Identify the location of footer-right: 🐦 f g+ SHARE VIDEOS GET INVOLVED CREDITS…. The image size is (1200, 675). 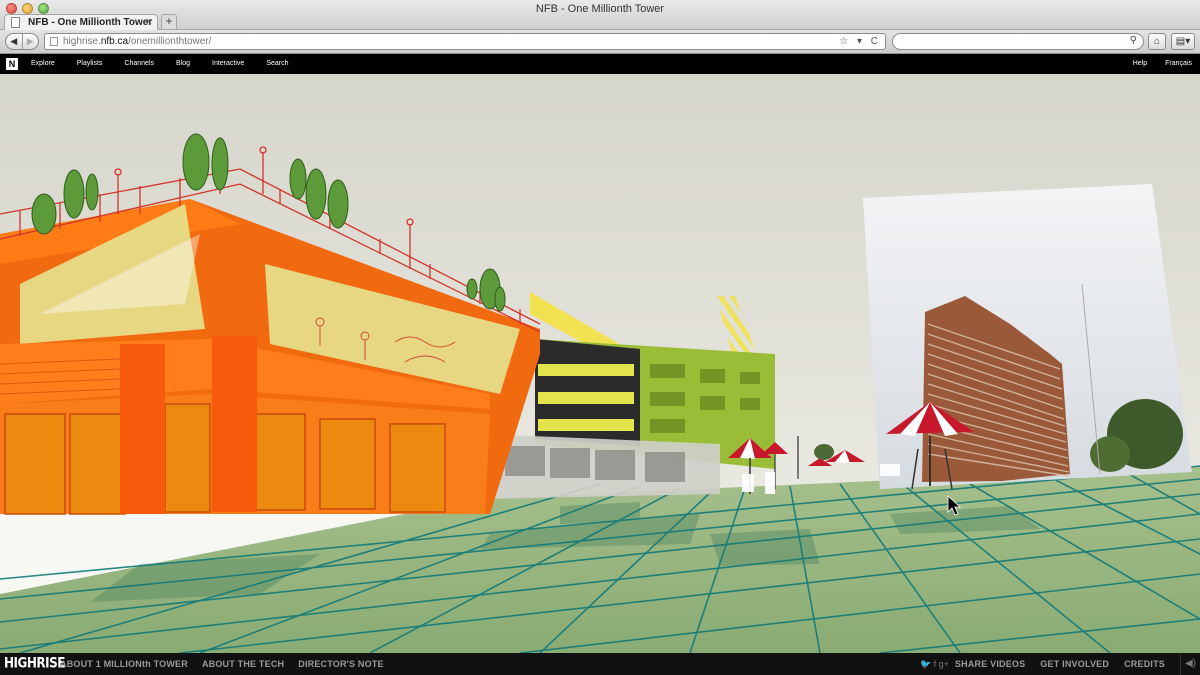
(1060, 664).